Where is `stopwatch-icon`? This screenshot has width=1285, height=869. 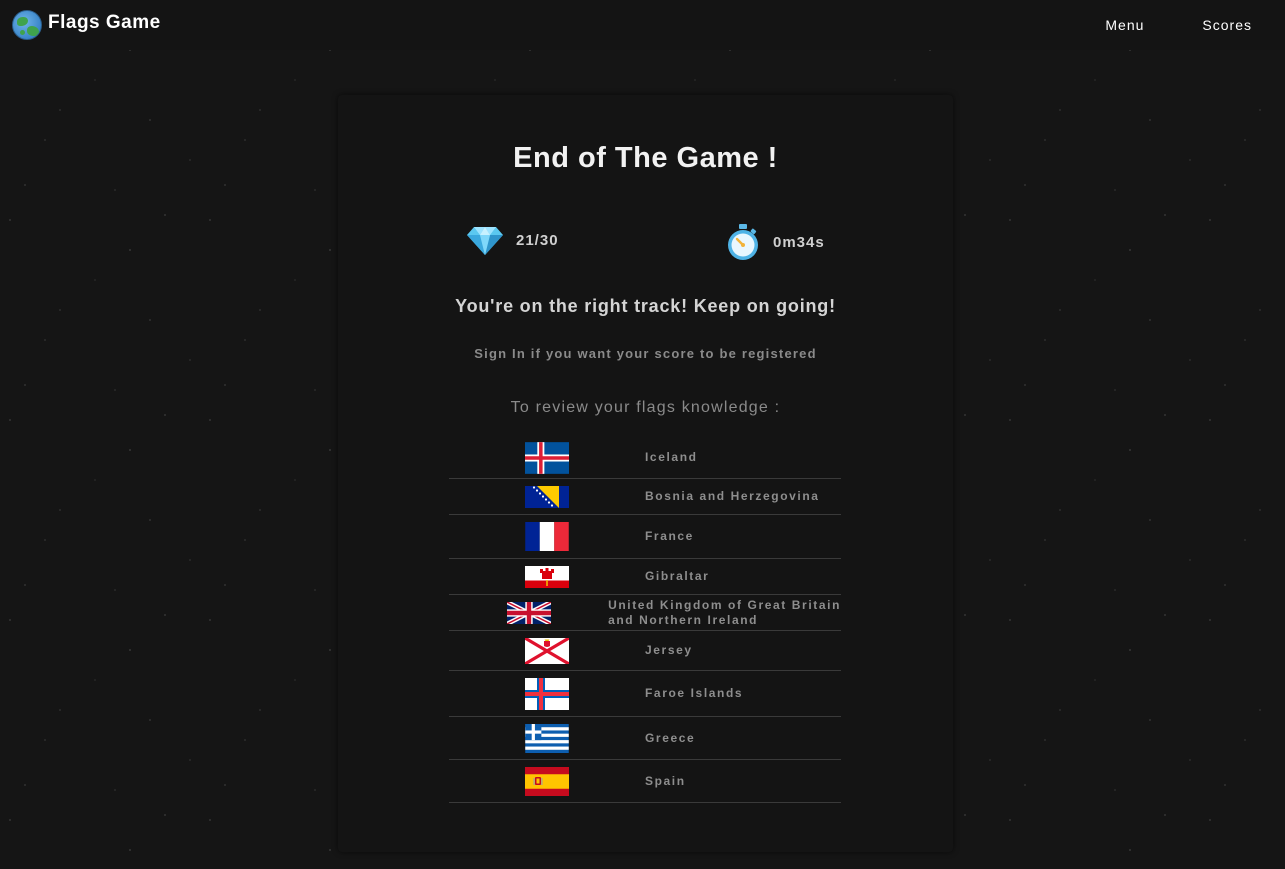 stopwatch-icon is located at coordinates (743, 242).